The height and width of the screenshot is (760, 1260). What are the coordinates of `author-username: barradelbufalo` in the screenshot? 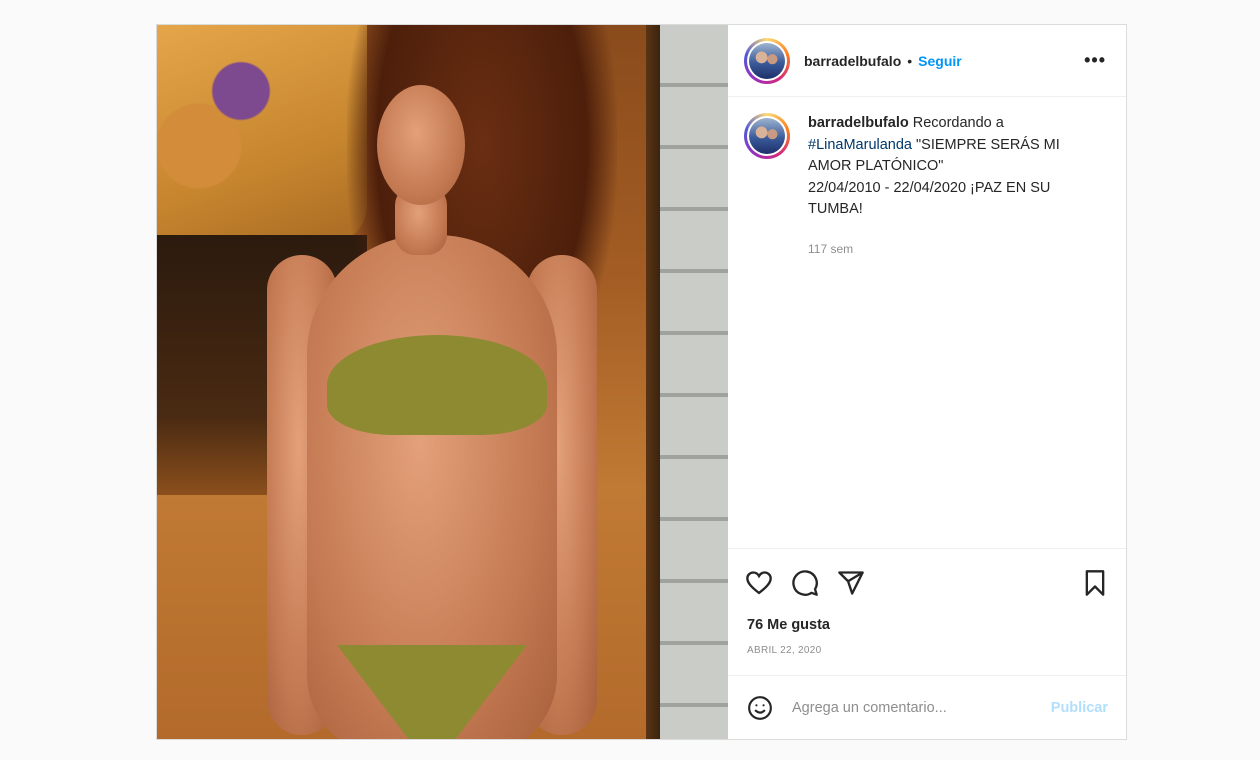 It's located at (852, 61).